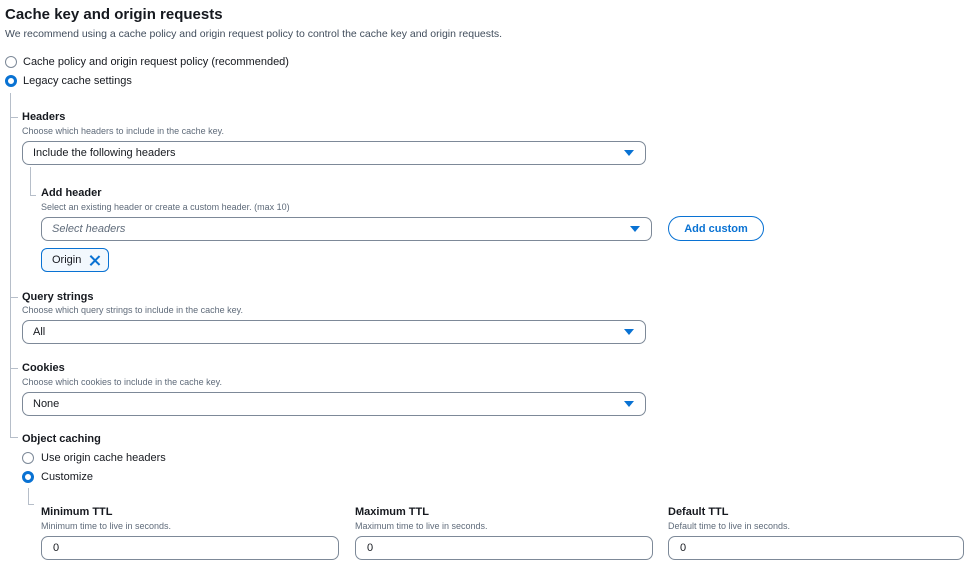 This screenshot has height=562, width=966. What do you see at coordinates (77, 81) in the screenshot?
I see `radio-label: Legacy cache settings` at bounding box center [77, 81].